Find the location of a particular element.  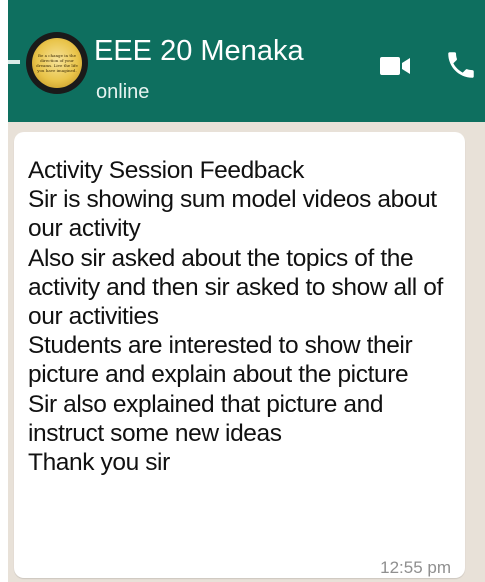

phone-call-icon is located at coordinates (461, 65).